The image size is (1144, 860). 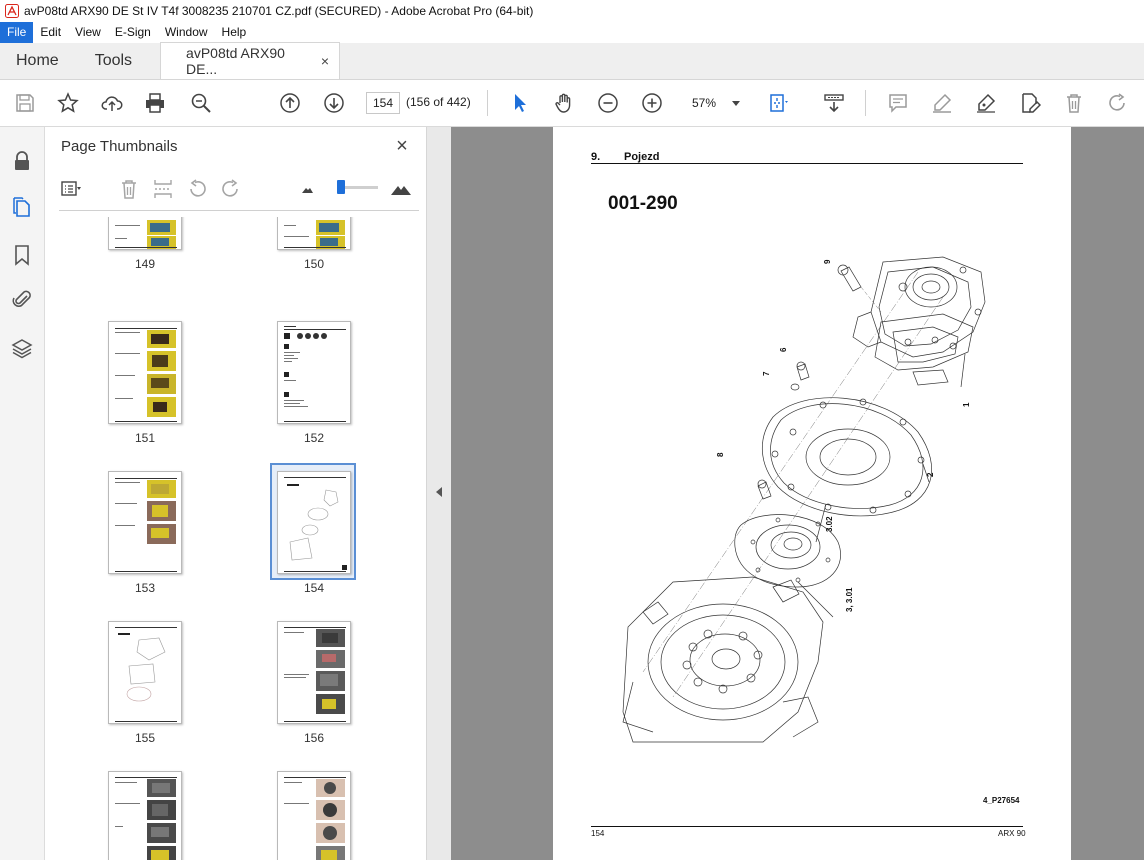 I want to click on hand-tool-icon, so click(x=564, y=103).